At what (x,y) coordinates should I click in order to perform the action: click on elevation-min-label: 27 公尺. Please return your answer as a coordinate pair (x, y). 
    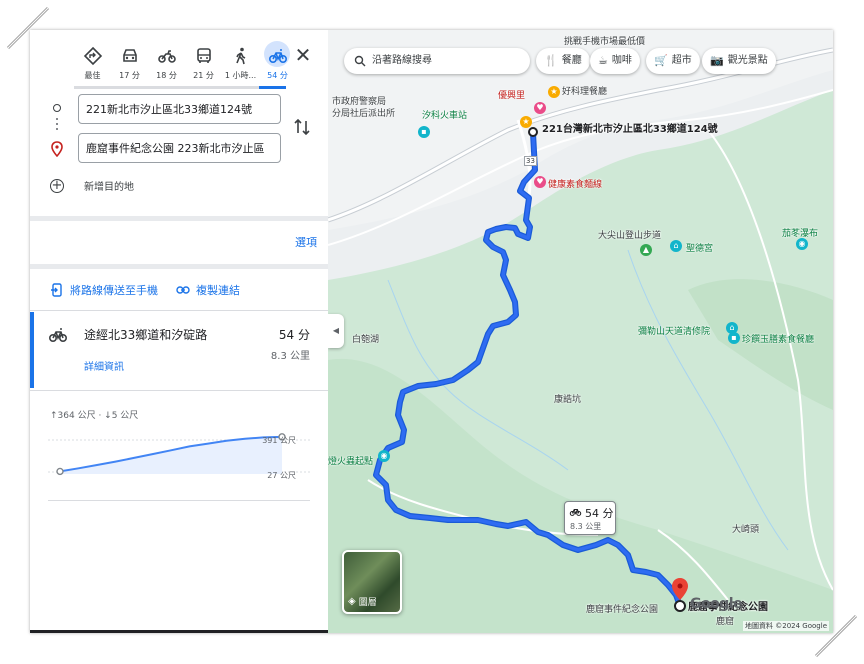
    Looking at the image, I should click on (281, 475).